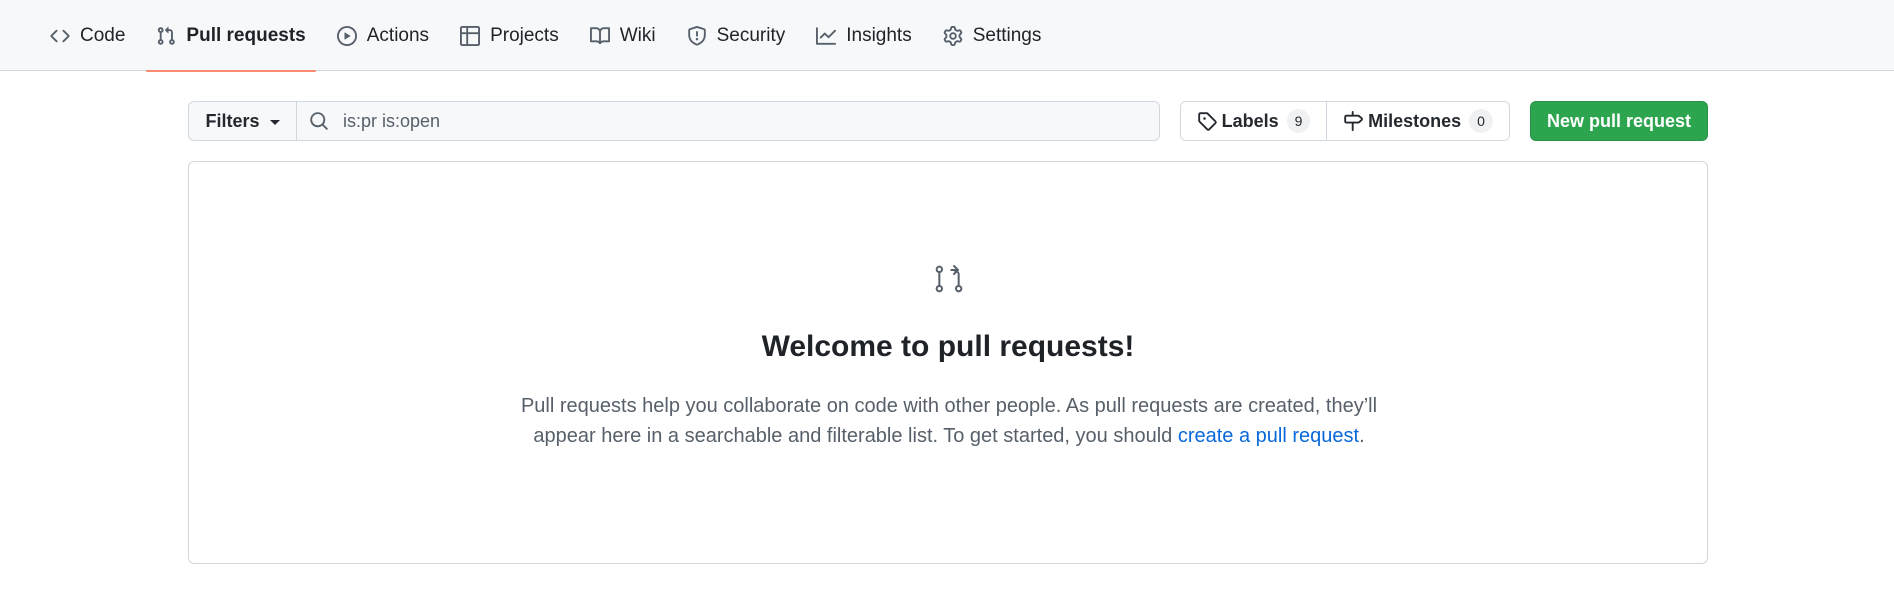 The image size is (1894, 603). What do you see at coordinates (637, 35) in the screenshot?
I see `tab-wiki-label: Wiki` at bounding box center [637, 35].